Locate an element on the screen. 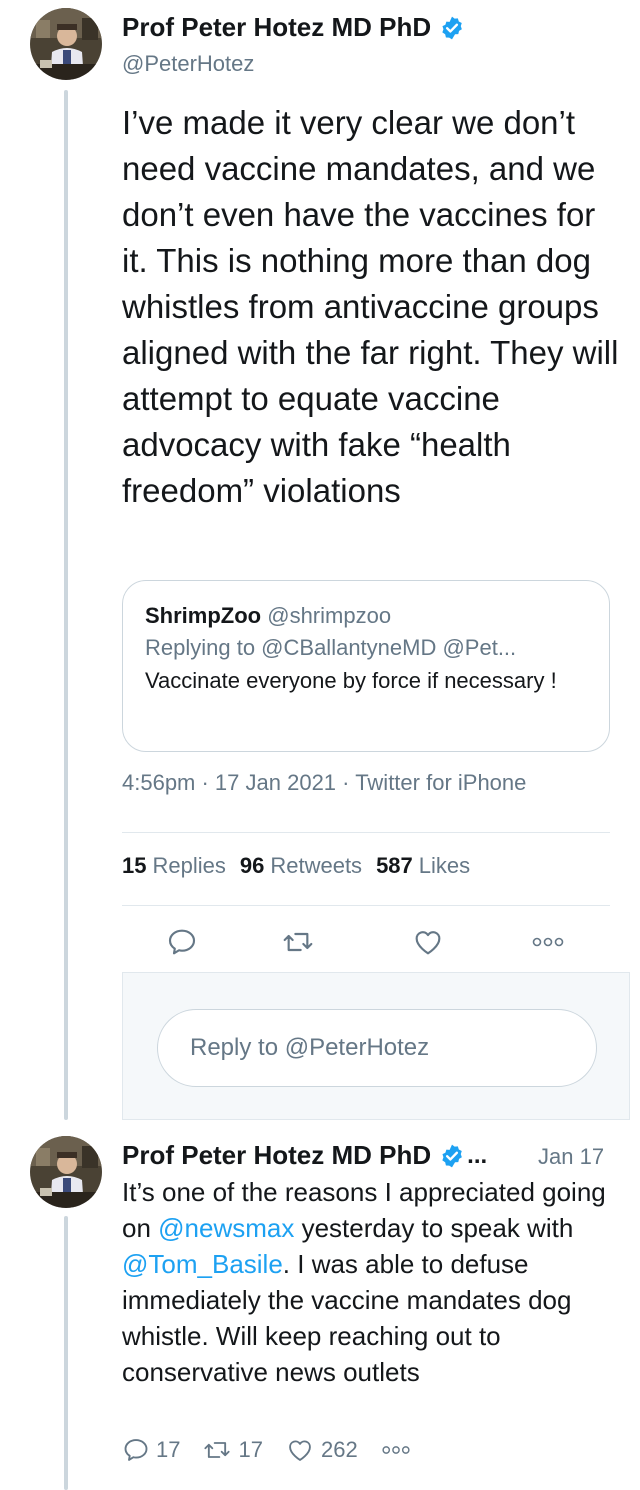  reply-tweet-like-button: 262 is located at coordinates (321, 1450).